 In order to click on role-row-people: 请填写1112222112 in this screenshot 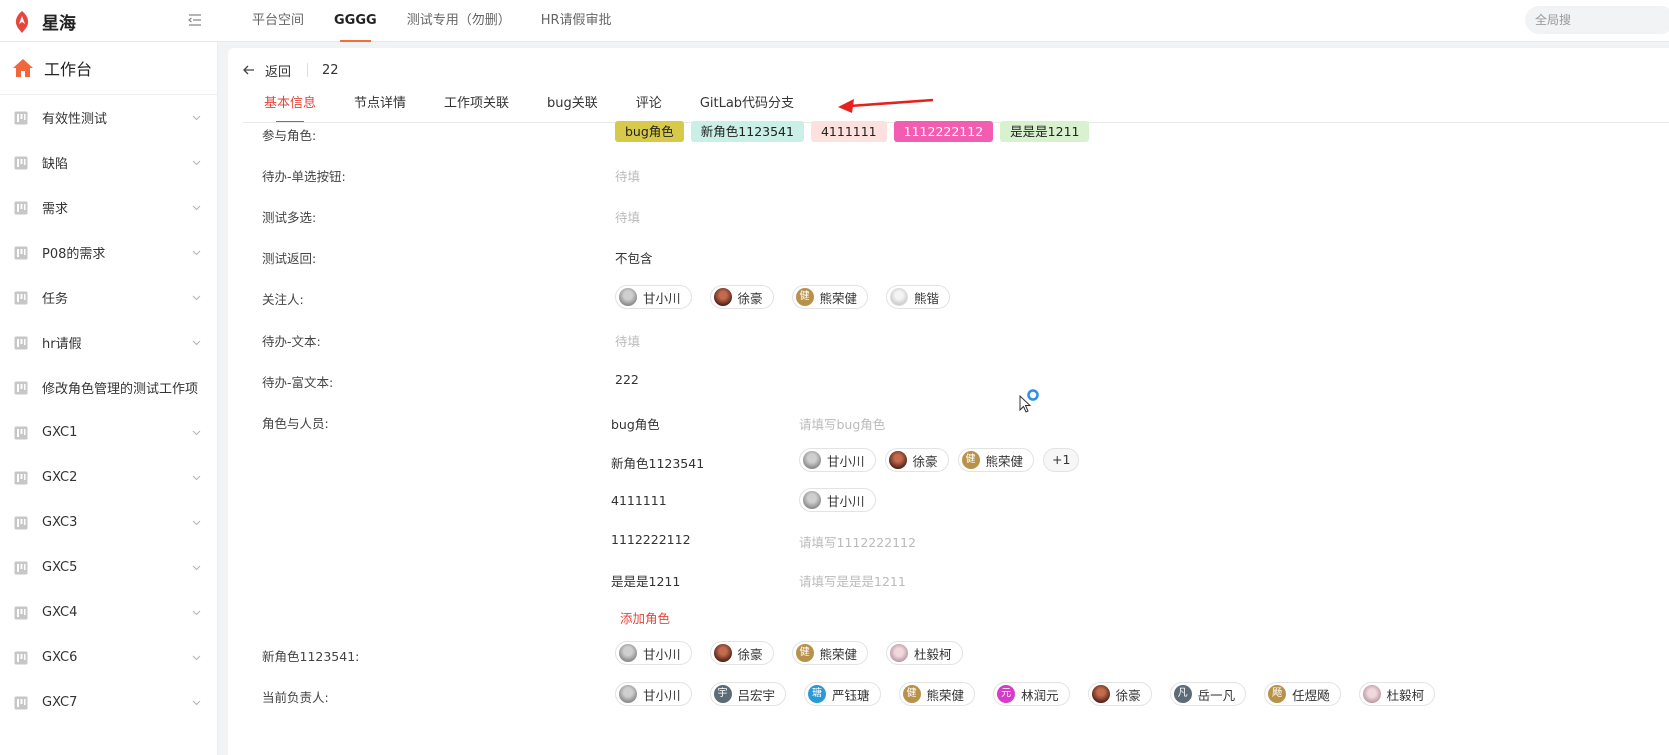, I will do `click(857, 541)`.